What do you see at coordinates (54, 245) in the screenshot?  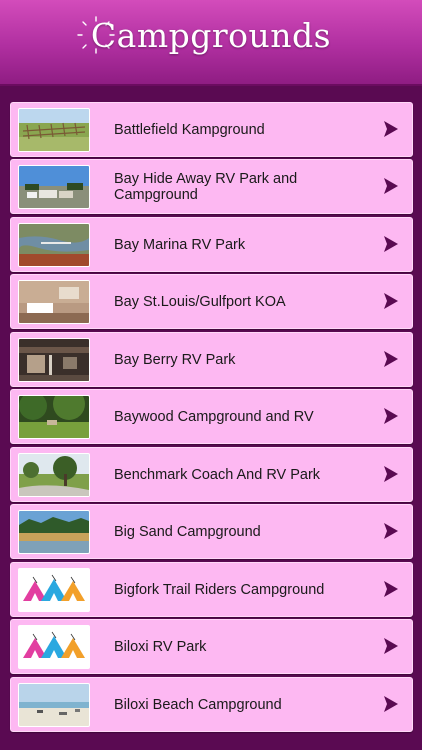 I see `marina-aerial-photo` at bounding box center [54, 245].